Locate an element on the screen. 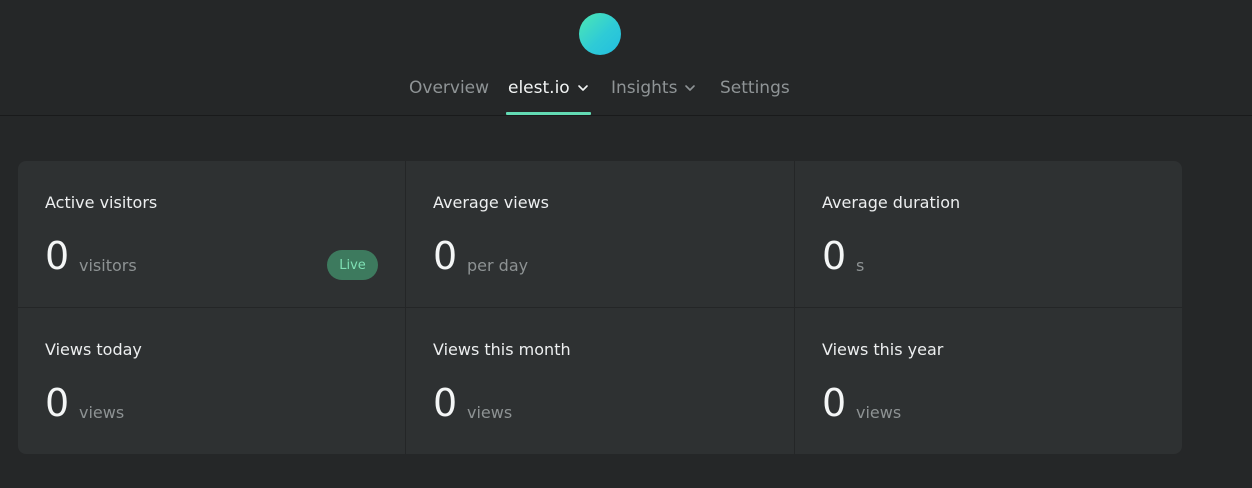  main-nav: Overview elest.io Insights Settings is located at coordinates (626, 92).